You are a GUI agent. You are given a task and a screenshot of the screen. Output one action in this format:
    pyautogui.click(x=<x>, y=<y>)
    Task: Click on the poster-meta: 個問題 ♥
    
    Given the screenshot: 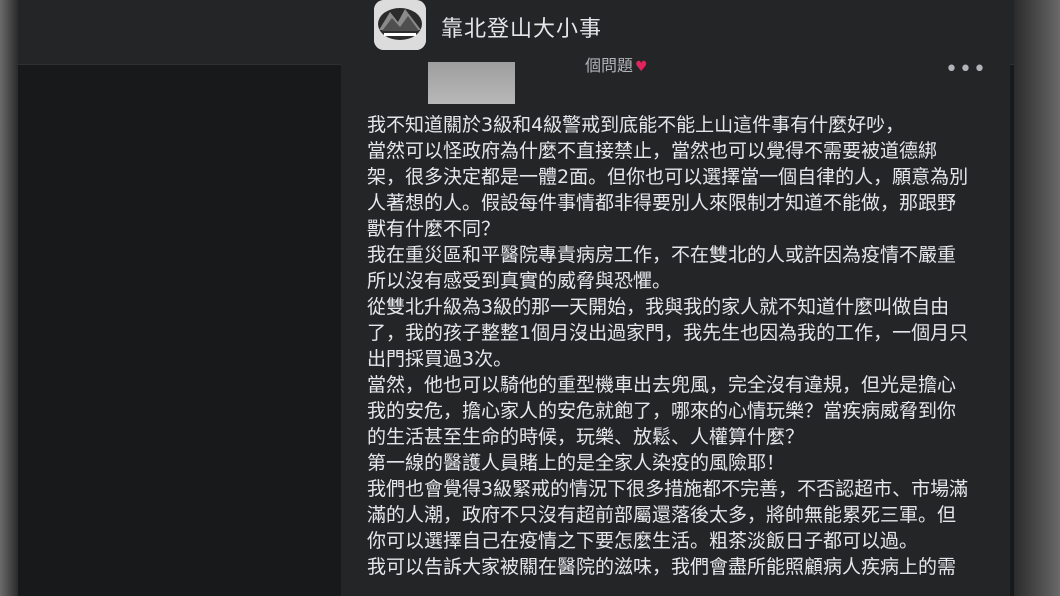 What is the action you would take?
    pyautogui.click(x=616, y=64)
    